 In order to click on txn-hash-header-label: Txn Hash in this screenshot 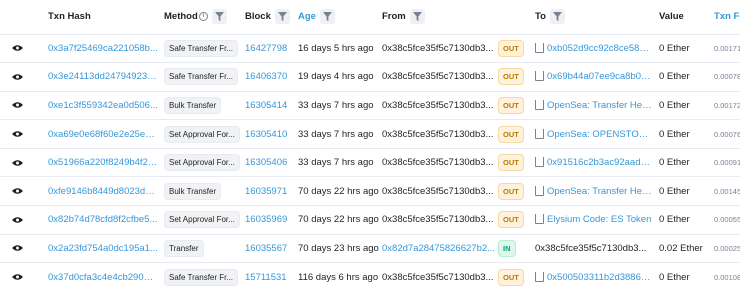, I will do `click(69, 17)`.